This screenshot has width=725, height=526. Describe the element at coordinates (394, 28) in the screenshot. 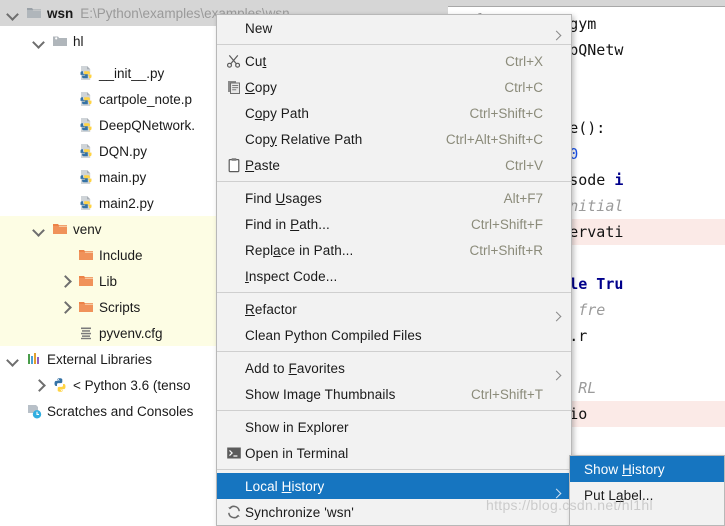

I see `menu-item-new: New` at that location.